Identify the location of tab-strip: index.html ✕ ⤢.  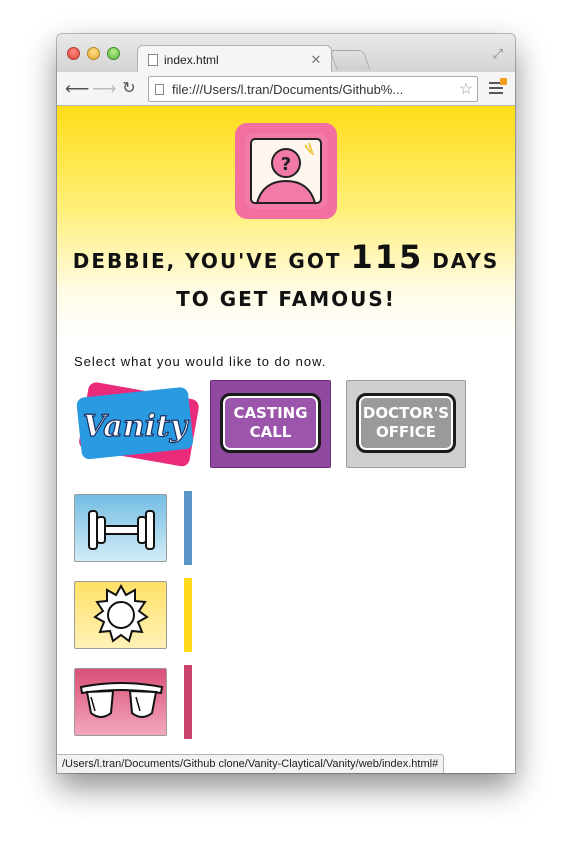
(286, 53).